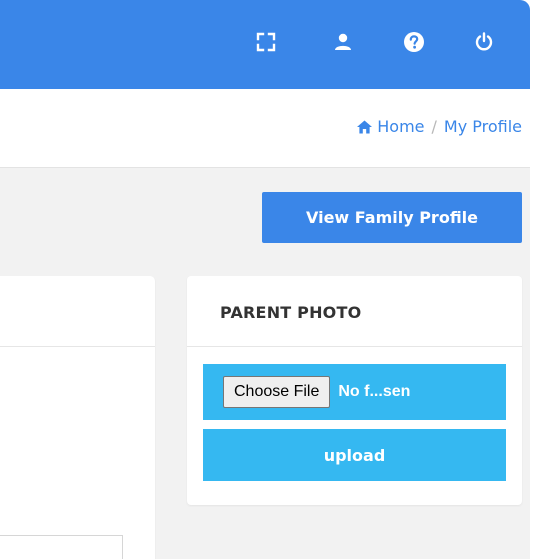 Image resolution: width=538 pixels, height=559 pixels. What do you see at coordinates (343, 42) in the screenshot?
I see `user-icon` at bounding box center [343, 42].